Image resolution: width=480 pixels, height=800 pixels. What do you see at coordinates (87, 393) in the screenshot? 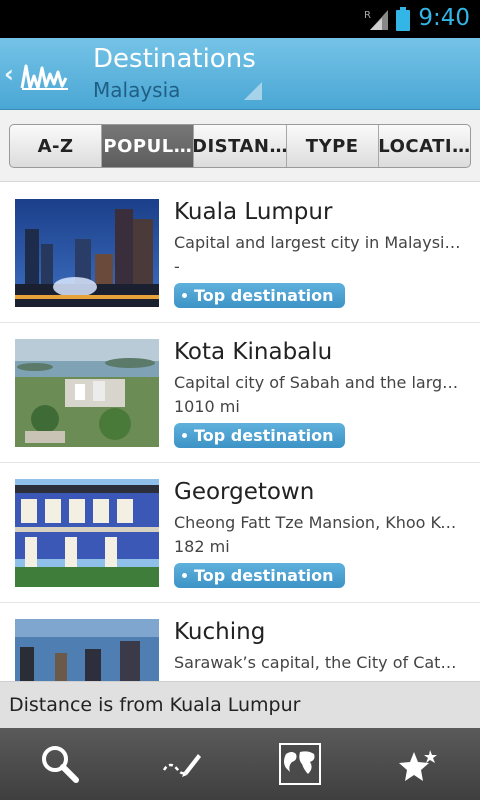
I see `kota-kinabalu-photo` at bounding box center [87, 393].